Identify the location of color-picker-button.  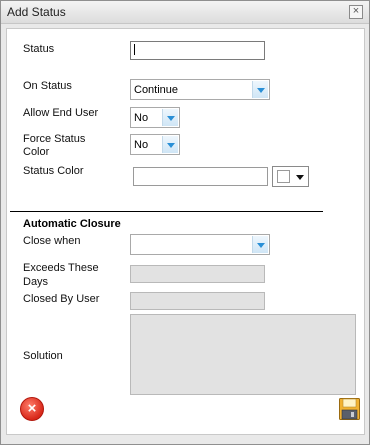
(290, 176).